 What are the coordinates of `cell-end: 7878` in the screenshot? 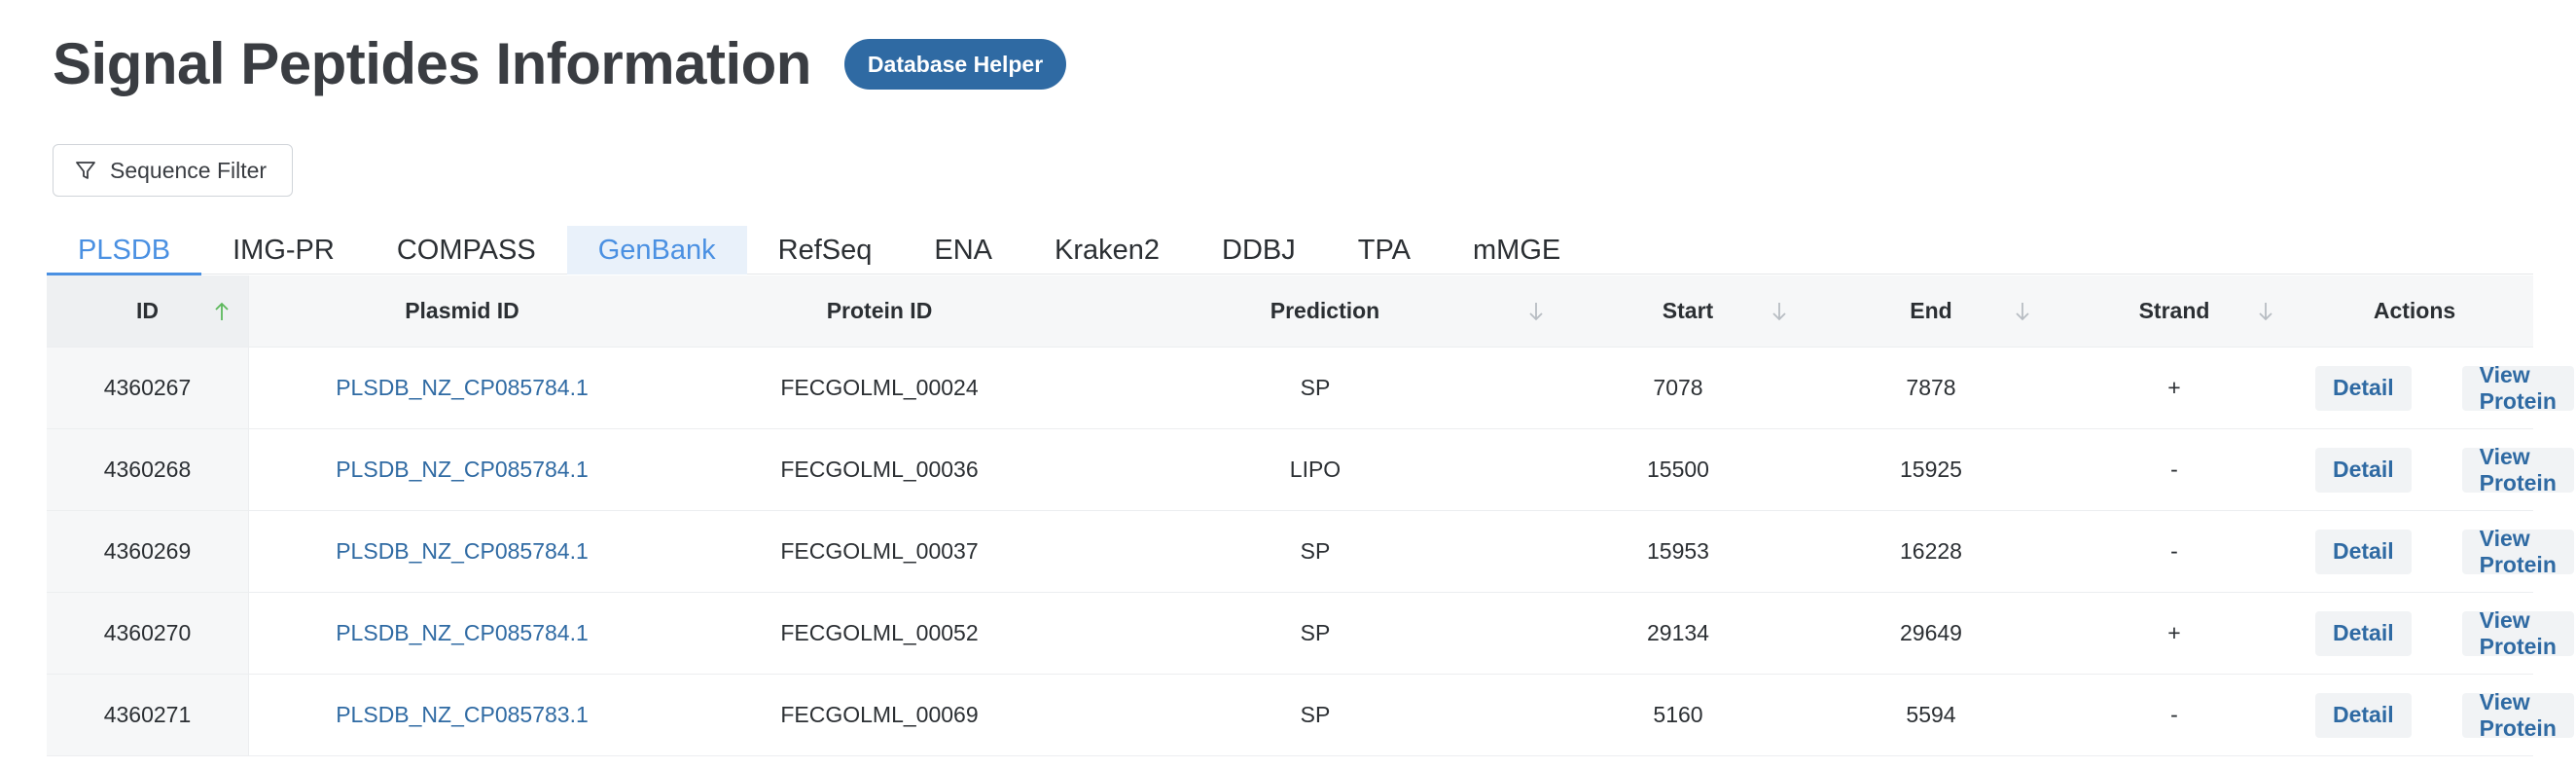 It's located at (1931, 387).